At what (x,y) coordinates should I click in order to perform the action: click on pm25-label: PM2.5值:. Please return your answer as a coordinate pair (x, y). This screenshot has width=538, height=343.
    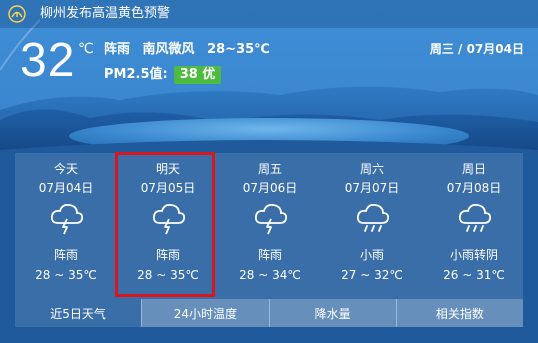
    Looking at the image, I should click on (136, 74).